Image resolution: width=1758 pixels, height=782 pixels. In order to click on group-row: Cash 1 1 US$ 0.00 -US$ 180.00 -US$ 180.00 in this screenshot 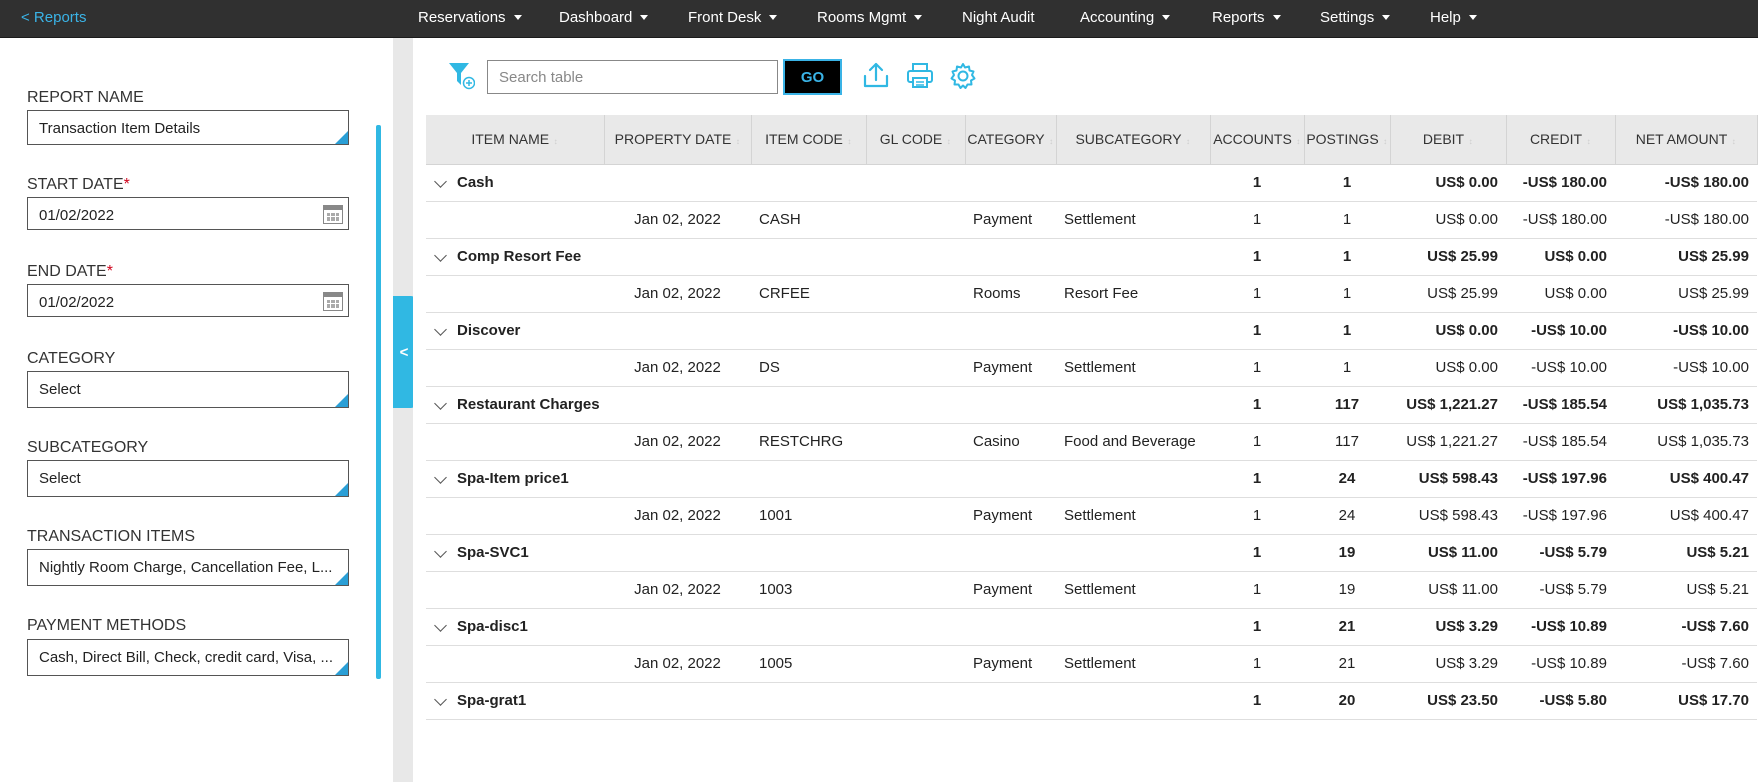, I will do `click(1091, 183)`.